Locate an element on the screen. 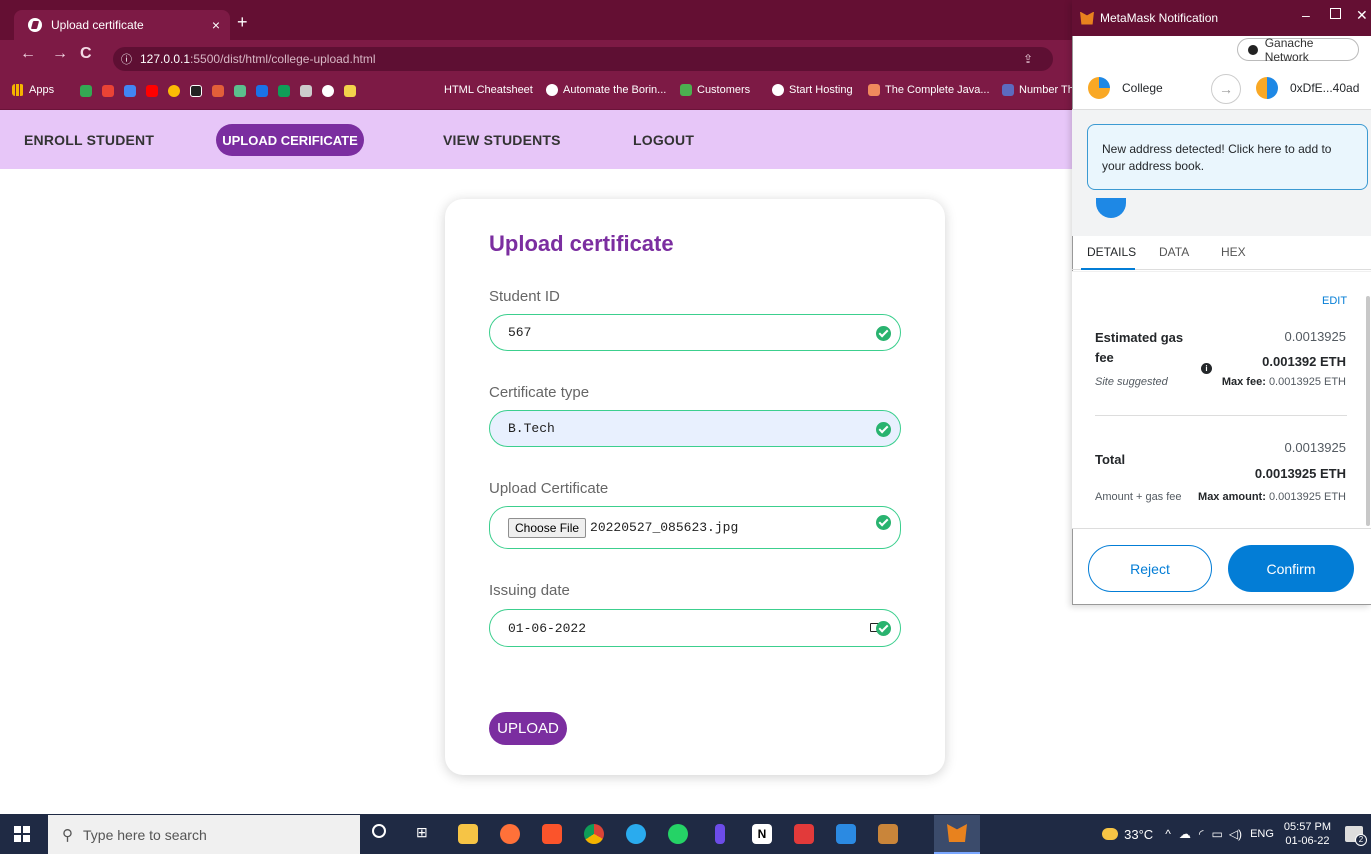  globe-icon is located at coordinates (35, 25).